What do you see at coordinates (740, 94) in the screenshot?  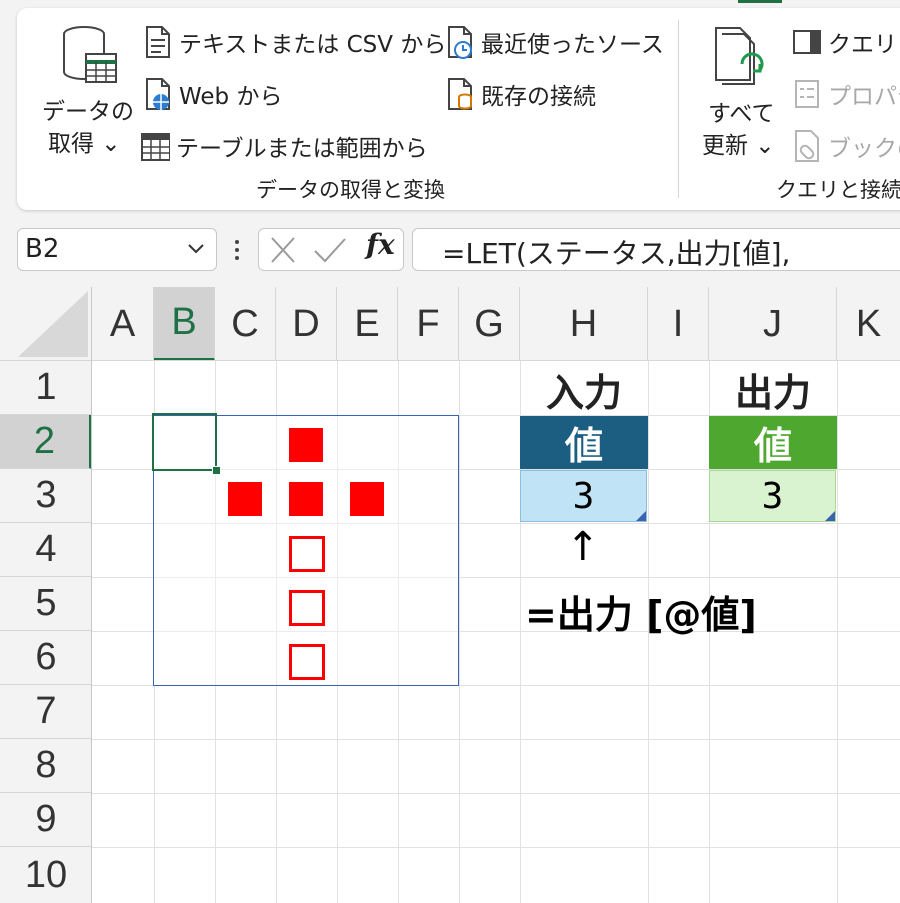 I see `refresh-all-button: すべて 更新 ⌄` at bounding box center [740, 94].